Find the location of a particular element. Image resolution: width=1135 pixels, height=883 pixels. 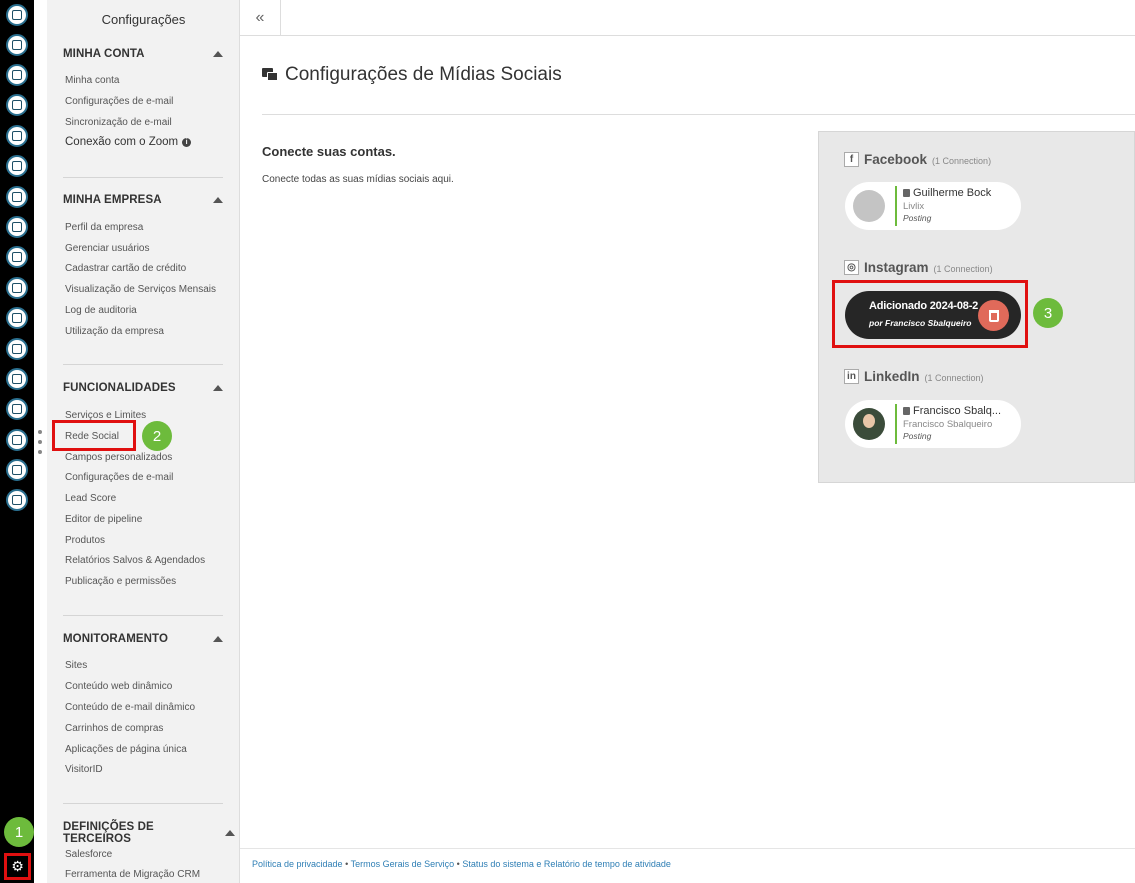

instagram-header: ◎ Instagram (1 Connection) is located at coordinates (918, 267).